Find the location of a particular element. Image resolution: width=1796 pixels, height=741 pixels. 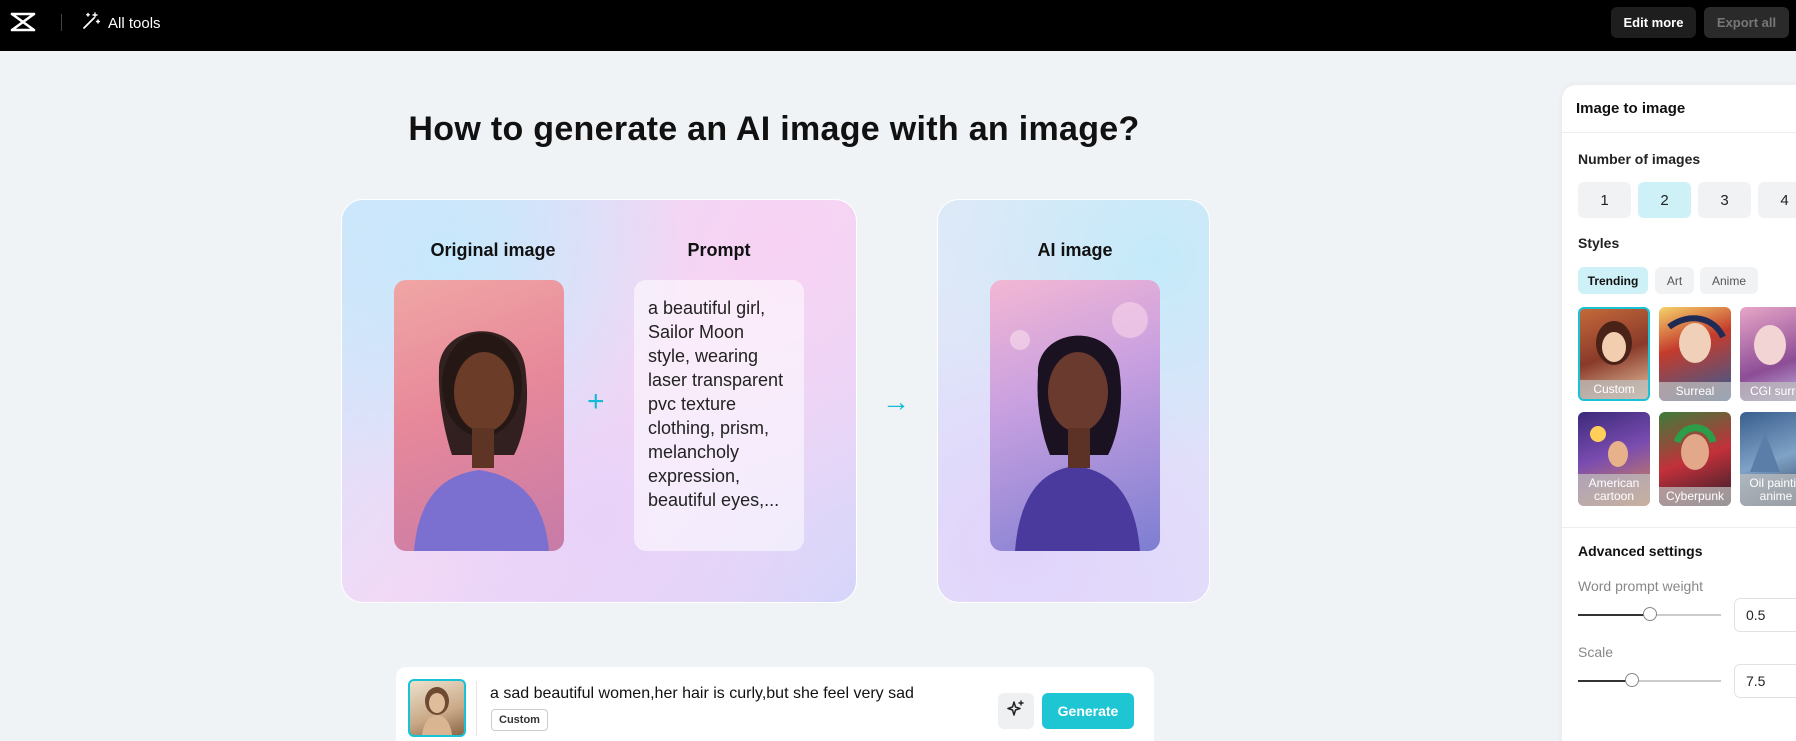

sparkle-icon is located at coordinates (1016, 711).